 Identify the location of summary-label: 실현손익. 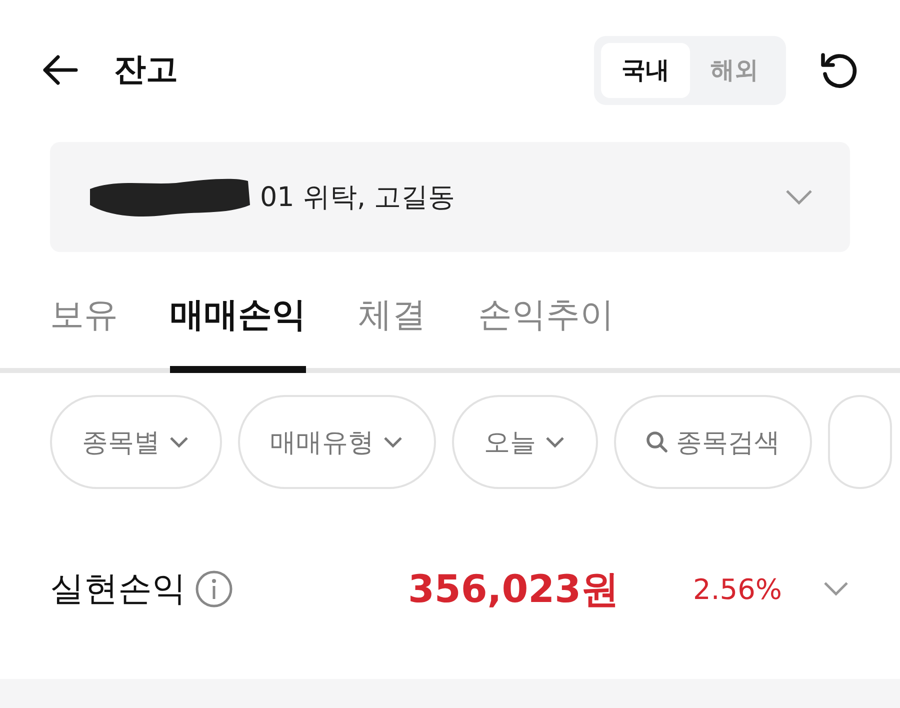
(118, 589).